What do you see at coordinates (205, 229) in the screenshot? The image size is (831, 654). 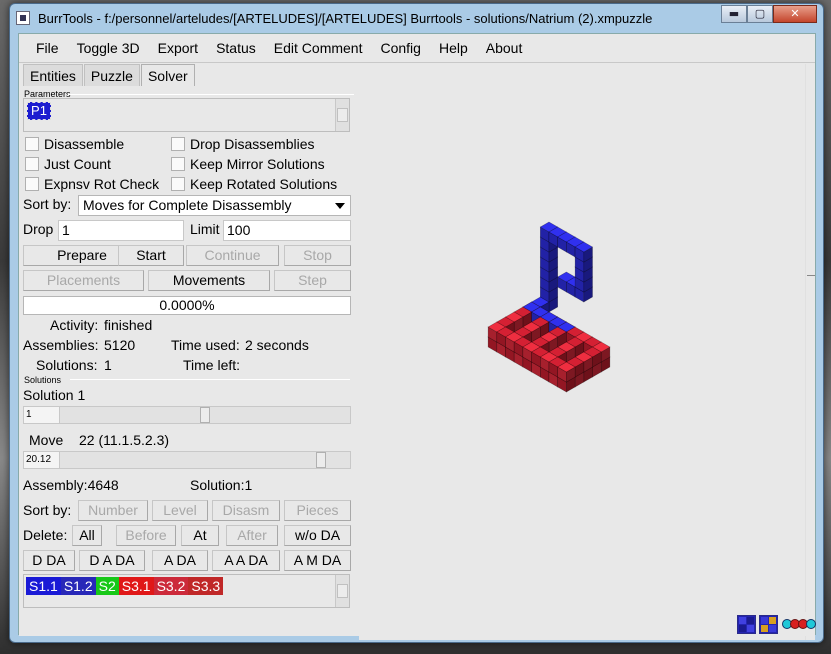 I see `limit-label: Limit` at bounding box center [205, 229].